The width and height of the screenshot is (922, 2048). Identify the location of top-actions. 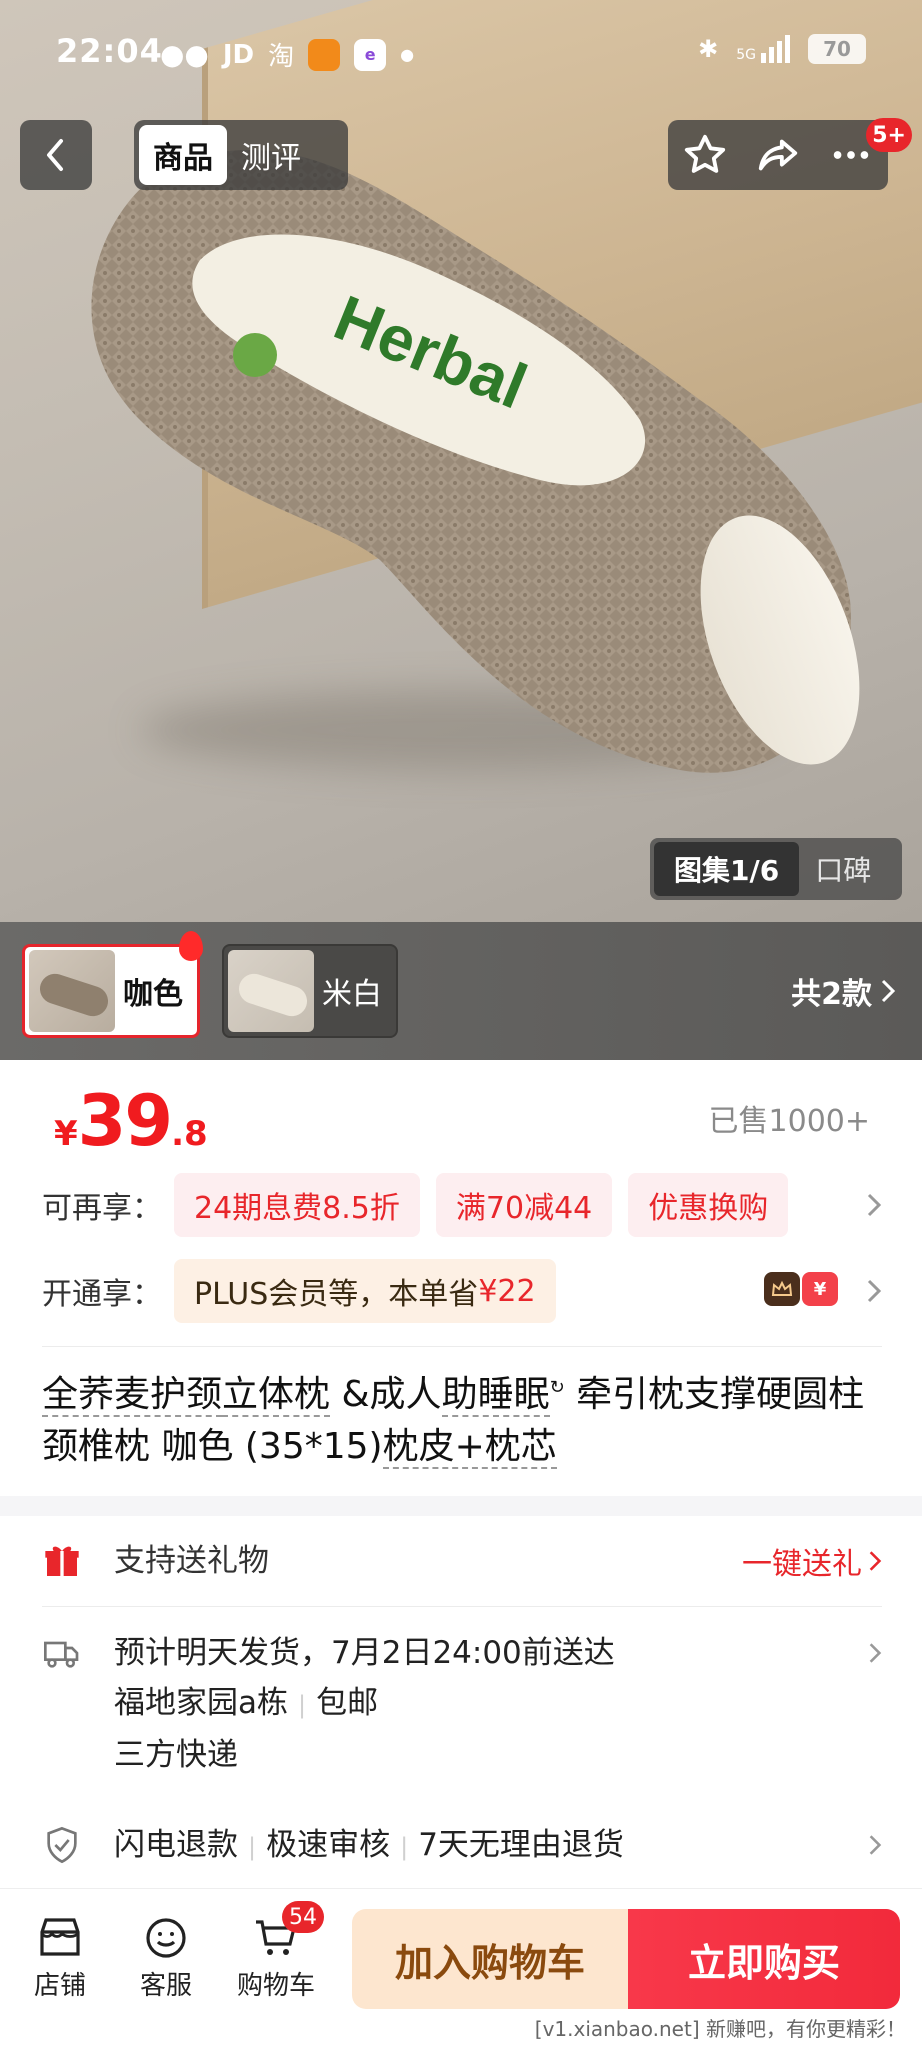
(778, 155).